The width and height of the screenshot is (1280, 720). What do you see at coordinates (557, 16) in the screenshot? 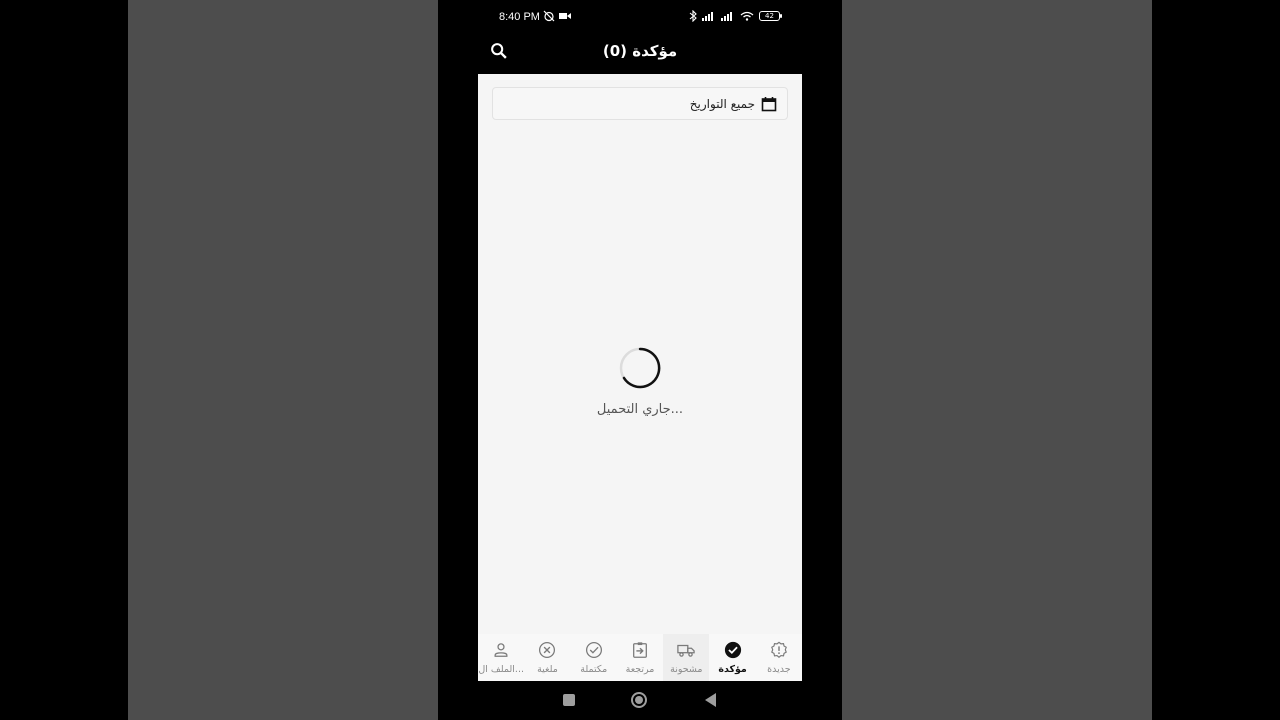
I see `status-left-icons` at bounding box center [557, 16].